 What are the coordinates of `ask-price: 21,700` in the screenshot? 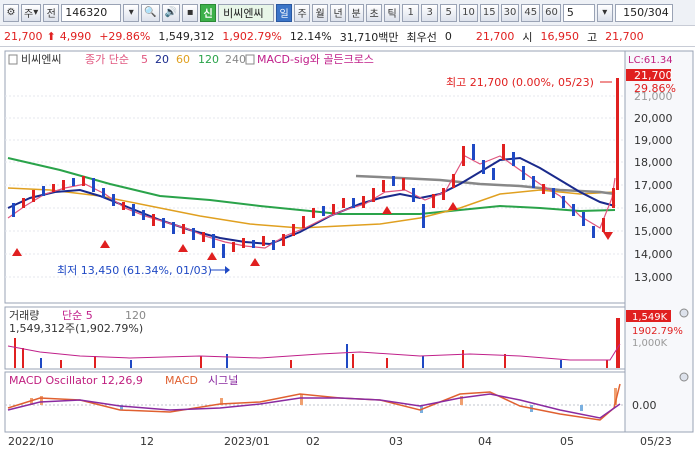 It's located at (495, 36).